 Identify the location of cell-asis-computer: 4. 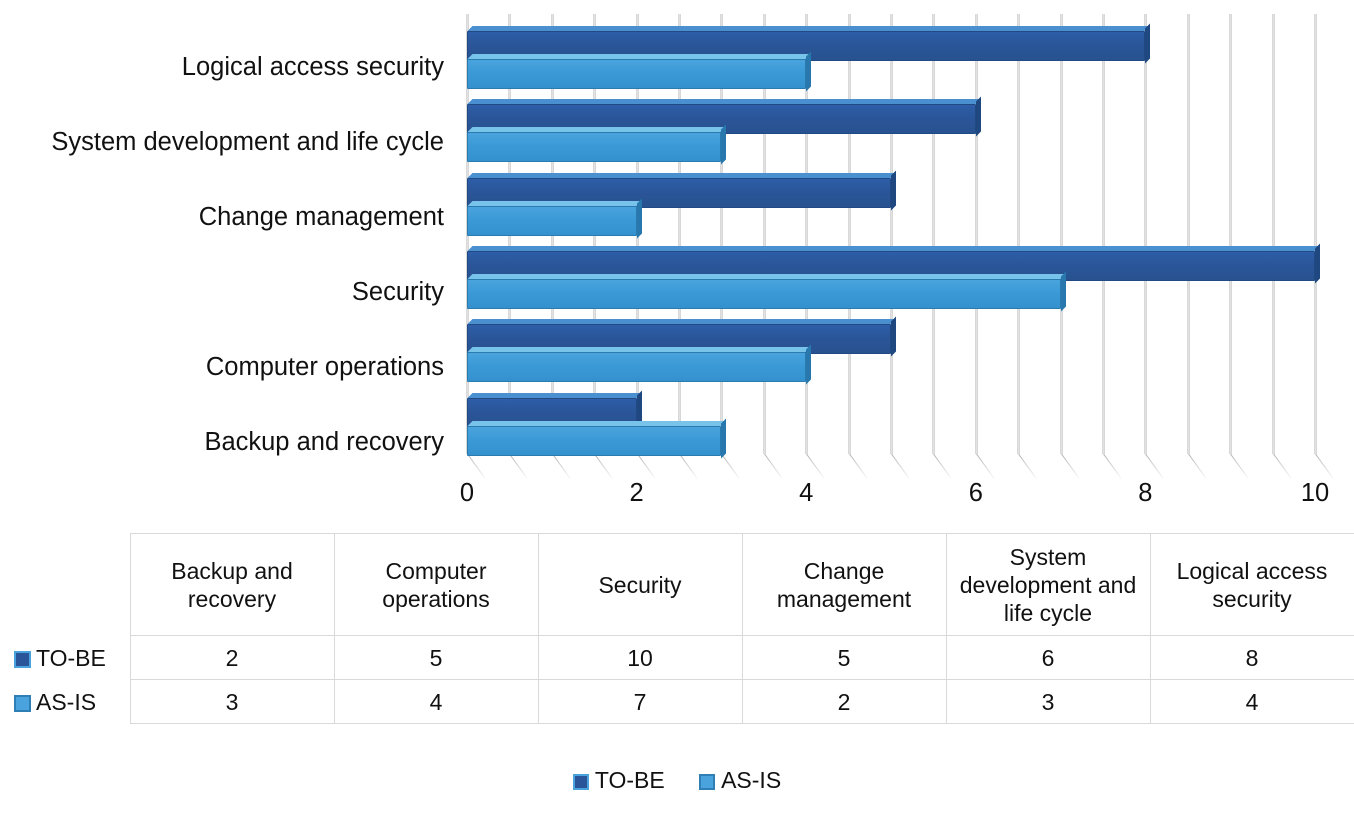
(436, 701).